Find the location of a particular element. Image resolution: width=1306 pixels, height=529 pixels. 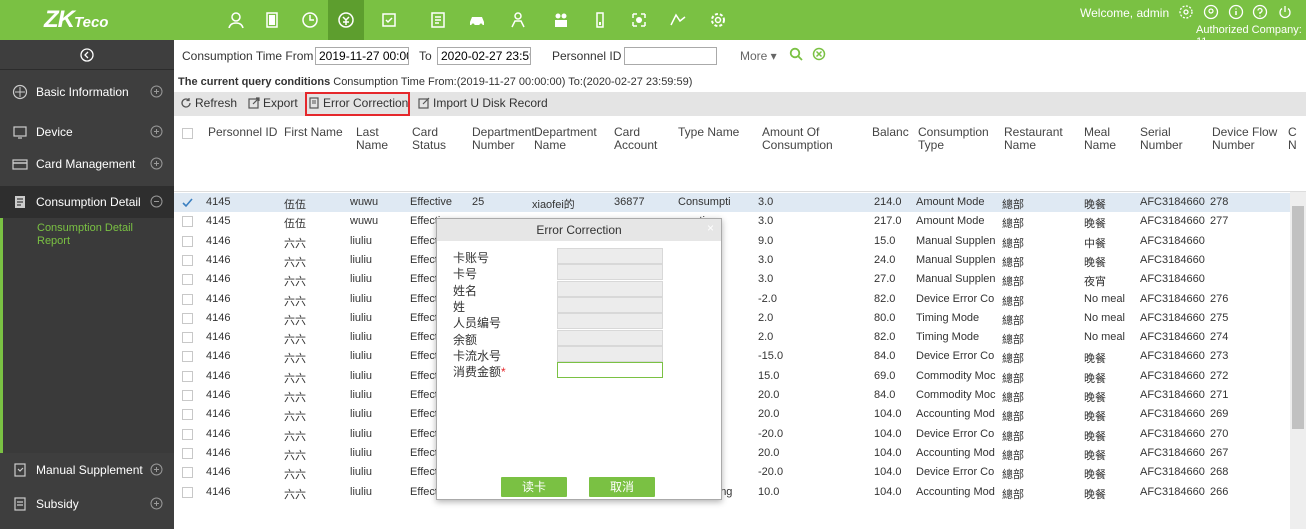

export-button: Export is located at coordinates (273, 103).